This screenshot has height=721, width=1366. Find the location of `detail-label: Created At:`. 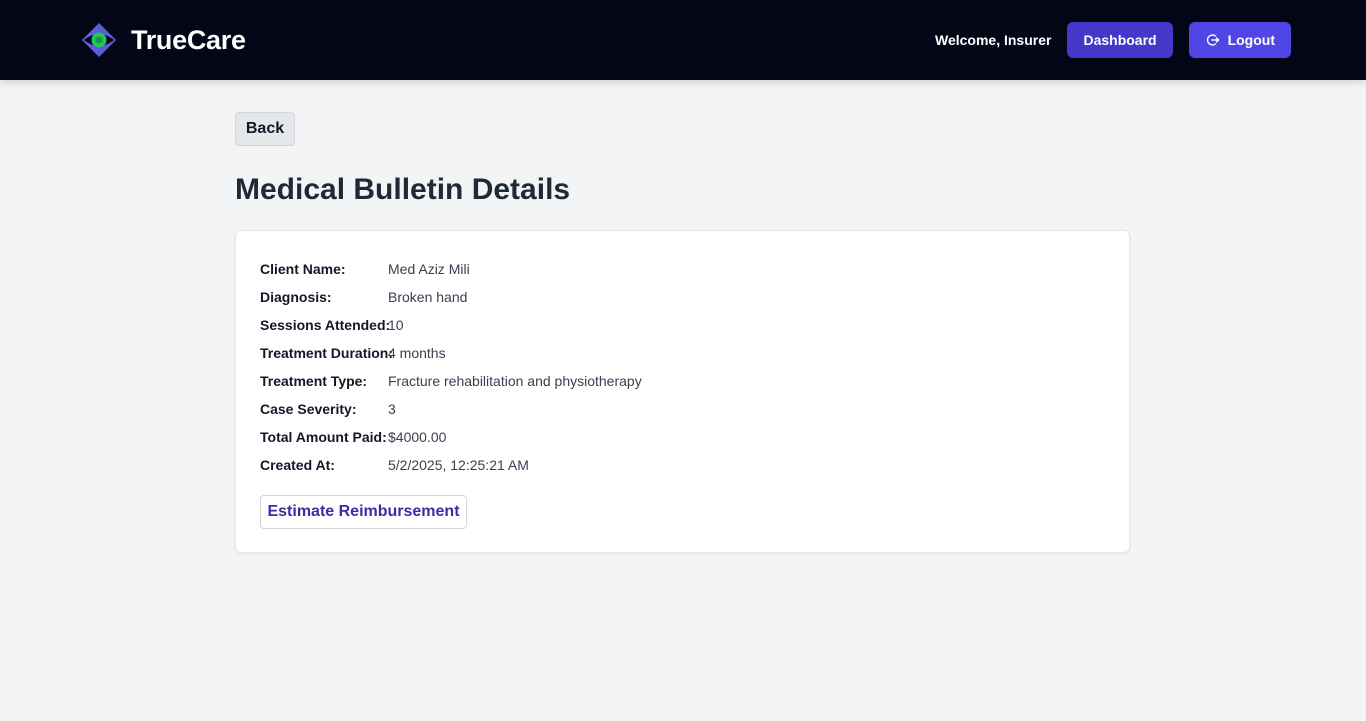

detail-label: Created At: is located at coordinates (297, 465).